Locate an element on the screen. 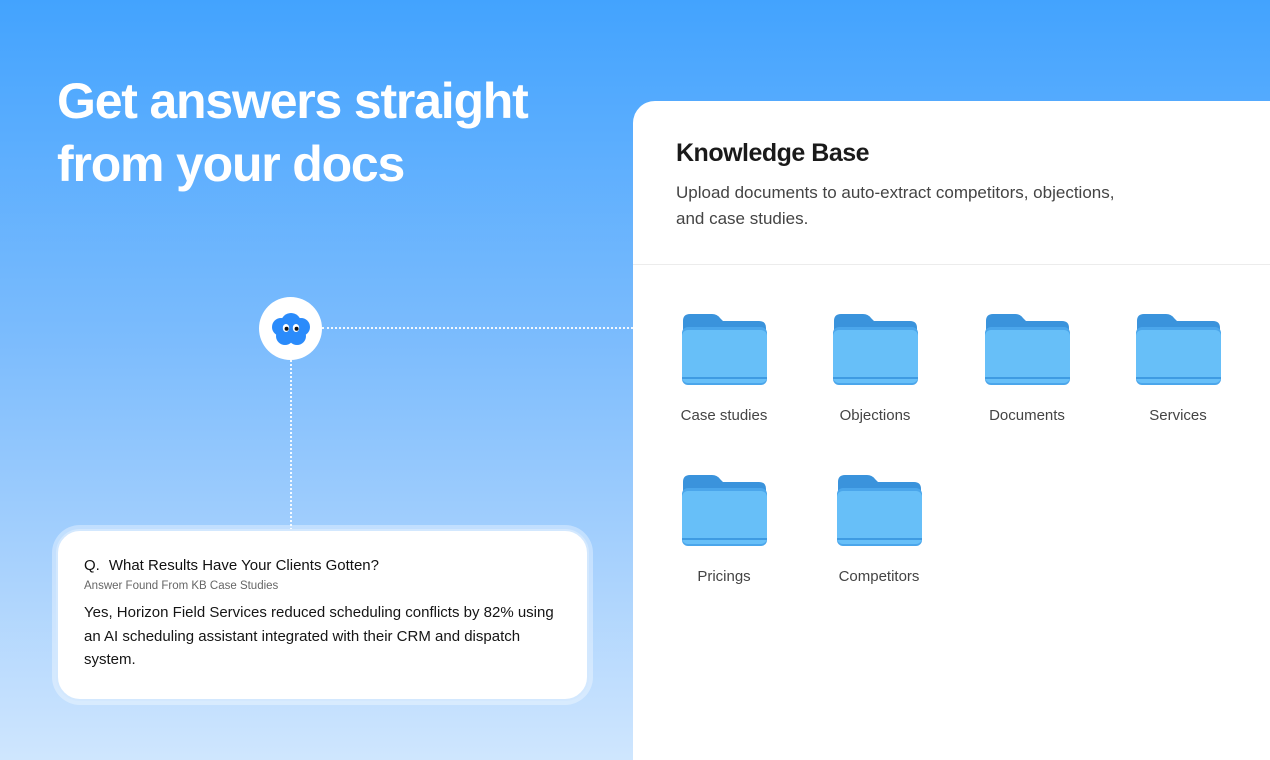 Image resolution: width=1270 pixels, height=760 pixels. folder-case-studies: Case studies is located at coordinates (724, 367).